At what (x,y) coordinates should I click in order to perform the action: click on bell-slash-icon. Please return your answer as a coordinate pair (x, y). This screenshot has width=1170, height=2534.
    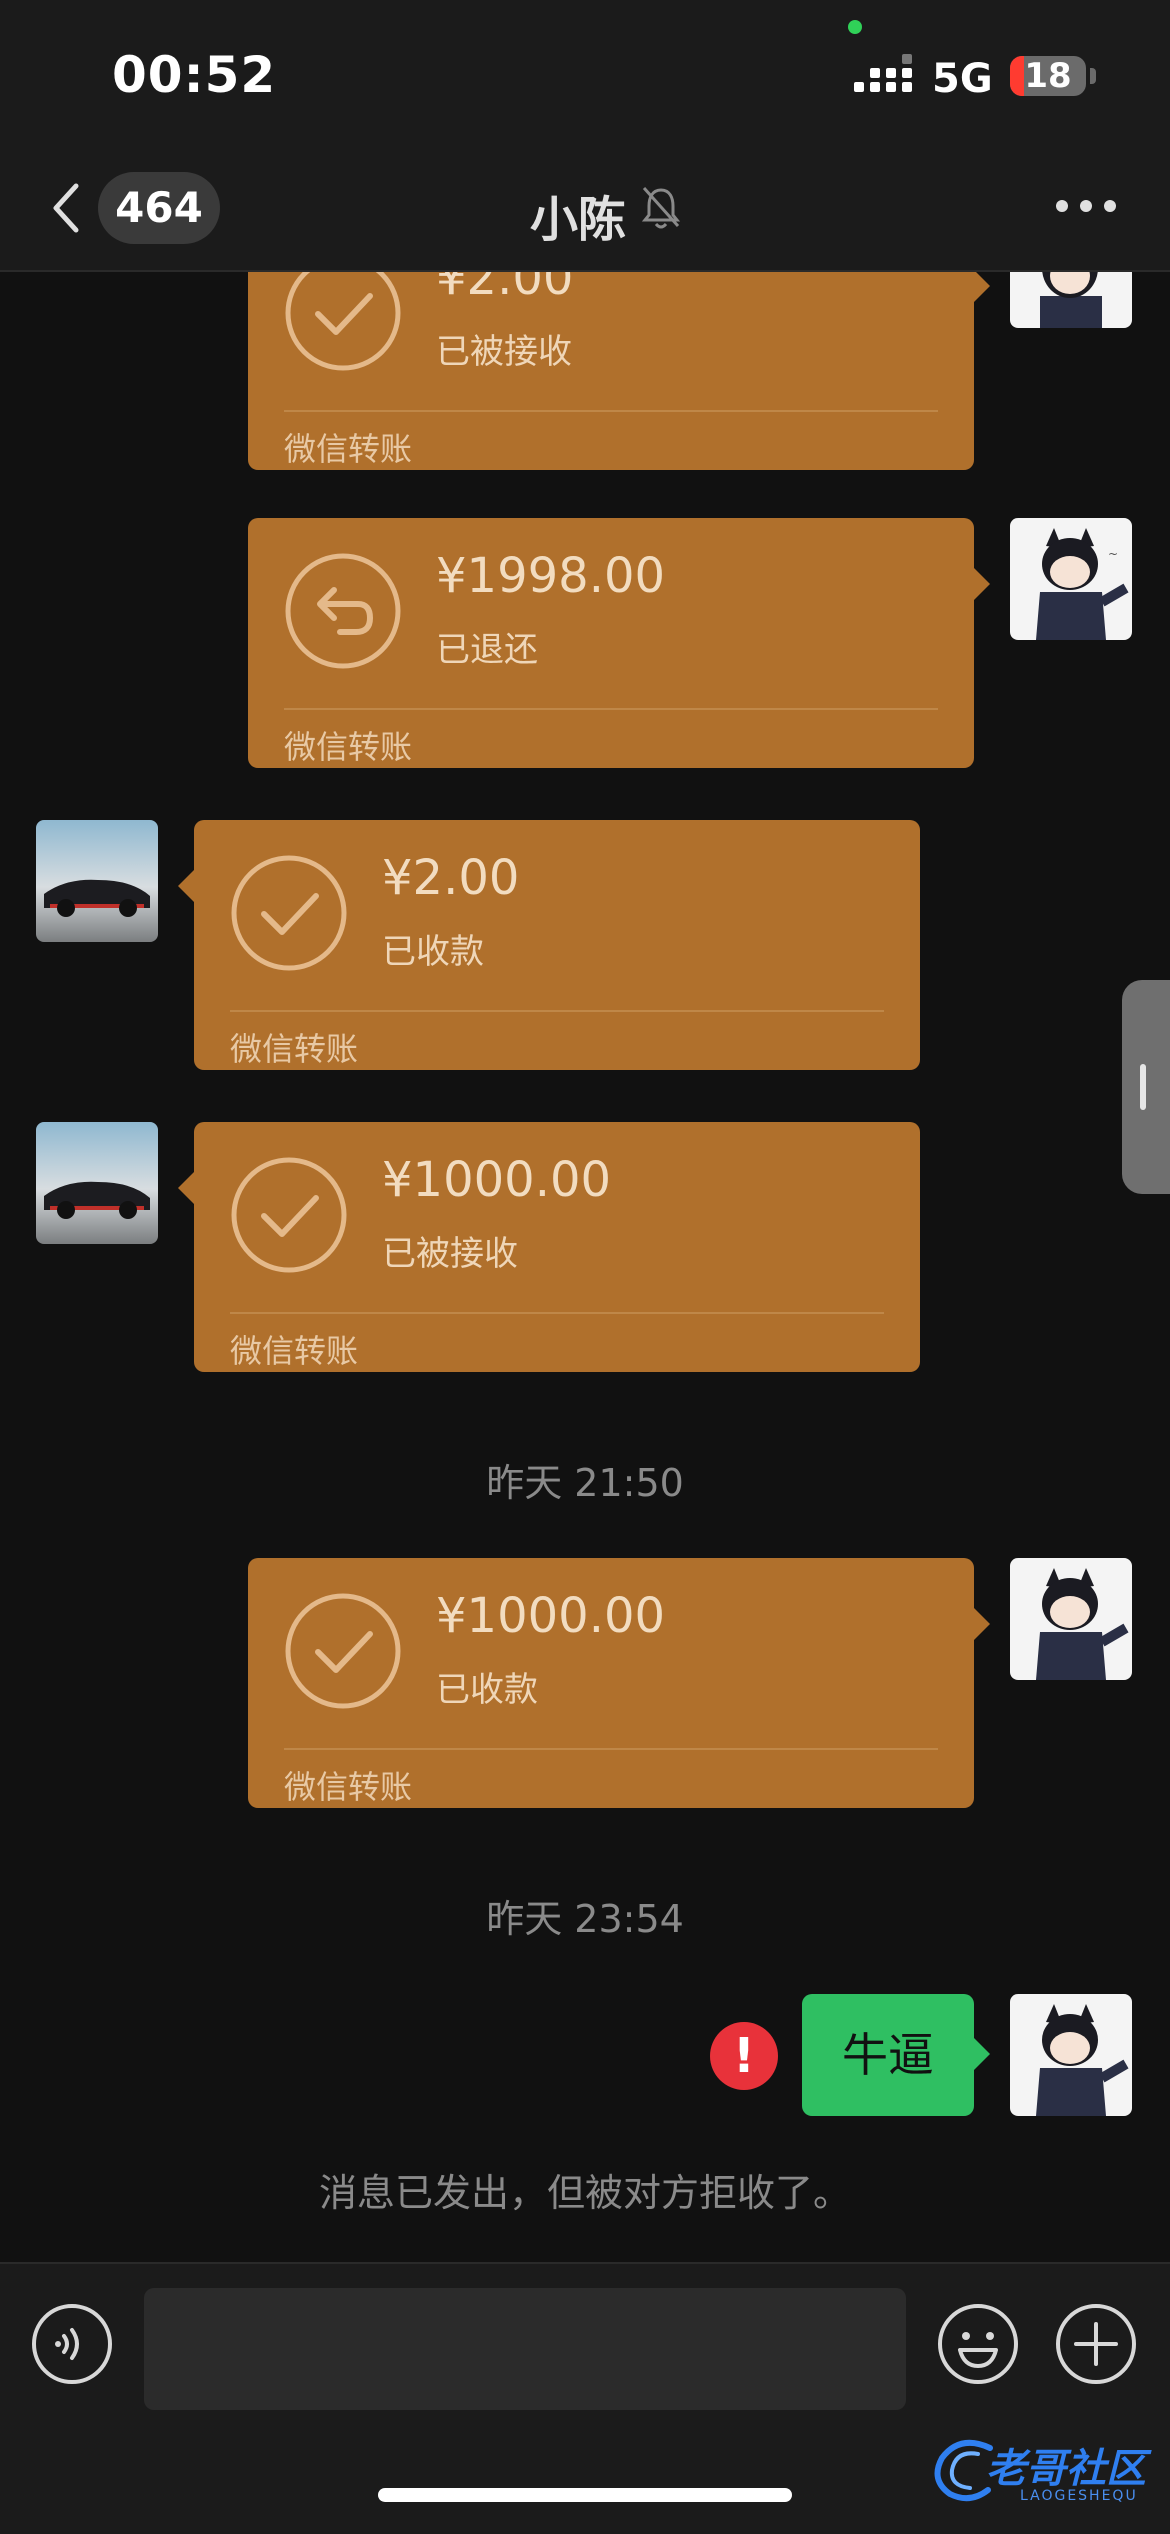
    Looking at the image, I should click on (661, 207).